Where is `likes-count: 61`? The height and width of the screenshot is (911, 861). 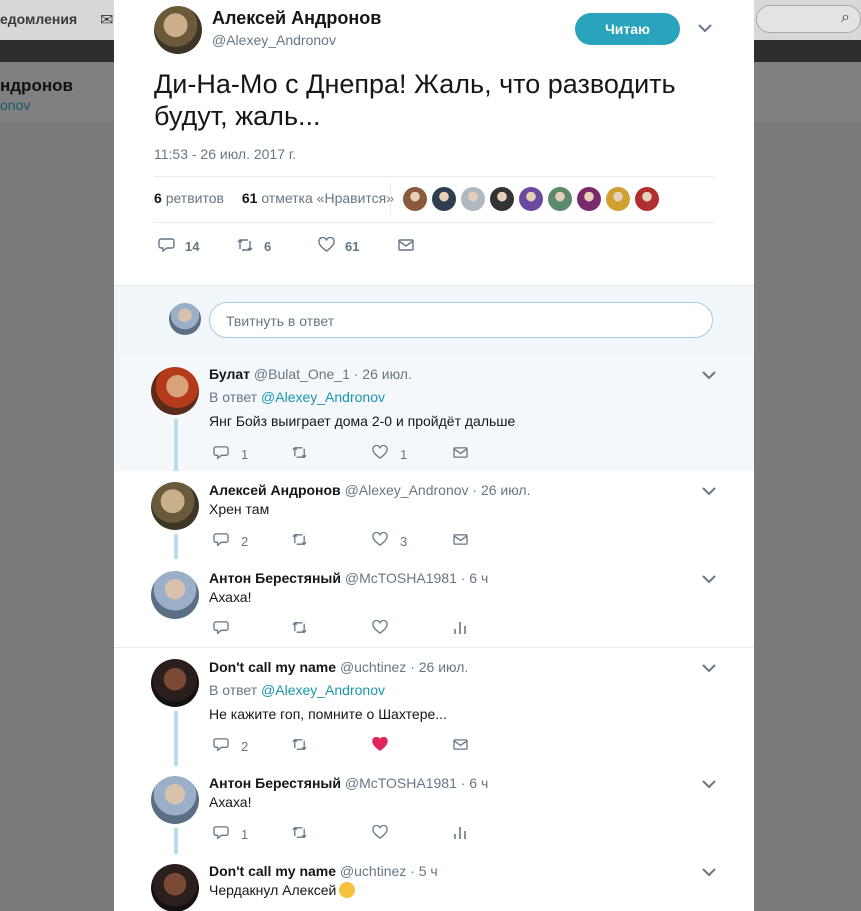 likes-count: 61 is located at coordinates (250, 198).